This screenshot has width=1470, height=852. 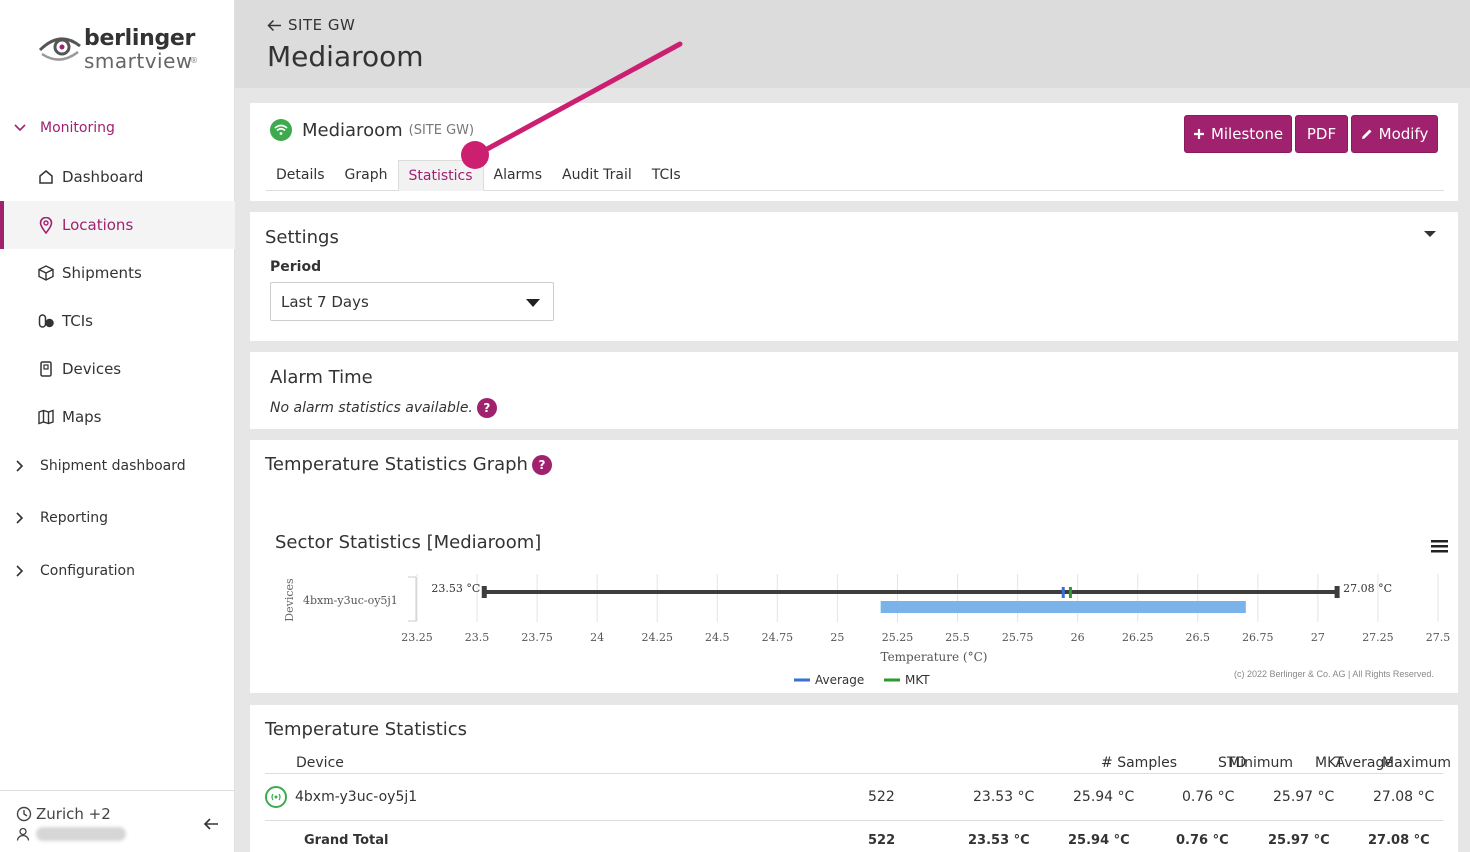 What do you see at coordinates (1208, 797) in the screenshot?
I see `cell-std: 0.76 °C` at bounding box center [1208, 797].